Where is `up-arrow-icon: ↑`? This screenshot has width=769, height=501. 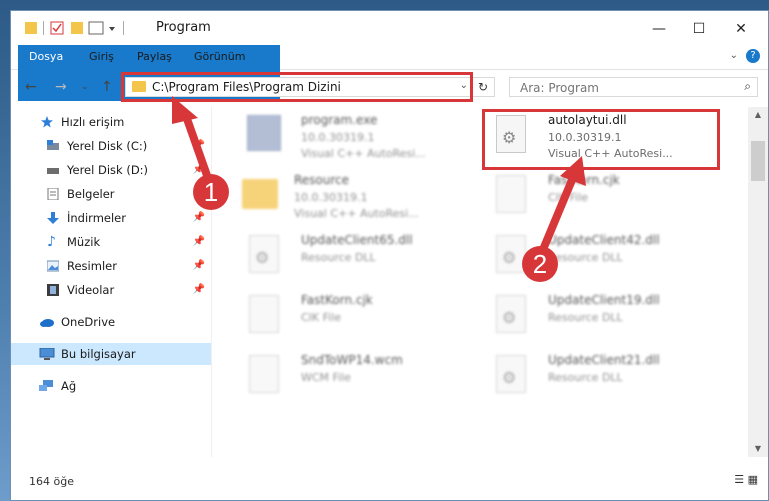
up-arrow-icon: ↑ is located at coordinates (107, 87).